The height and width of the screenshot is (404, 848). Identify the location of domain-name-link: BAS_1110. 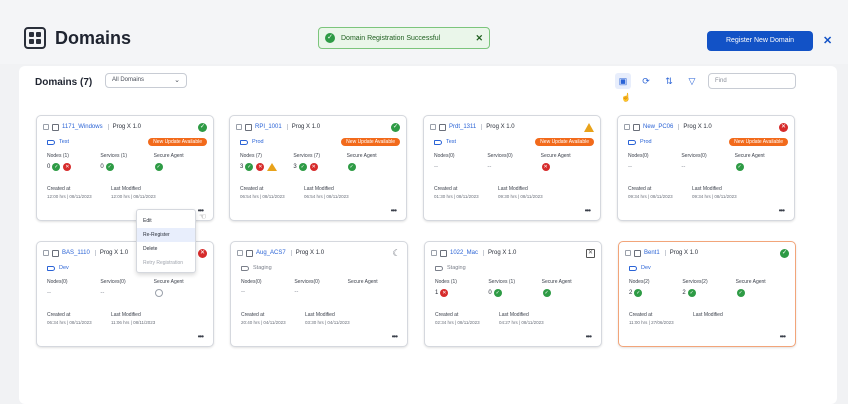
(76, 253).